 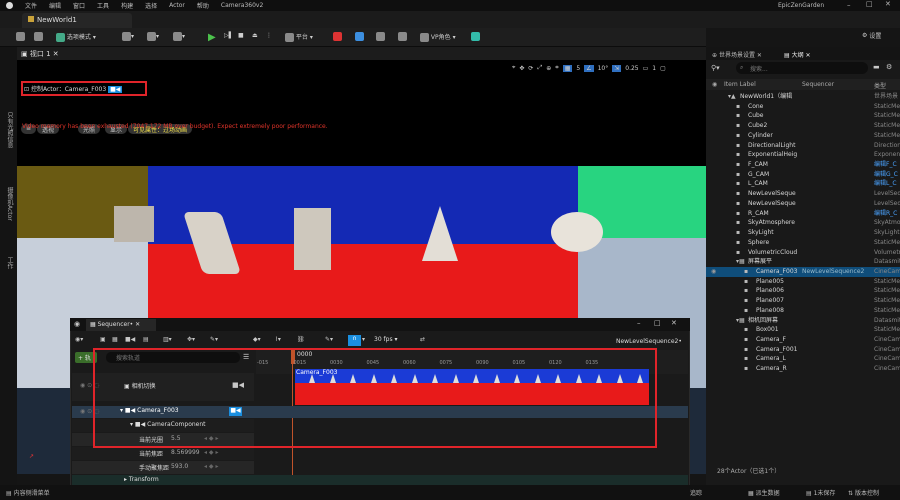 I want to click on menu-window: 窗口, so click(x=79, y=5).